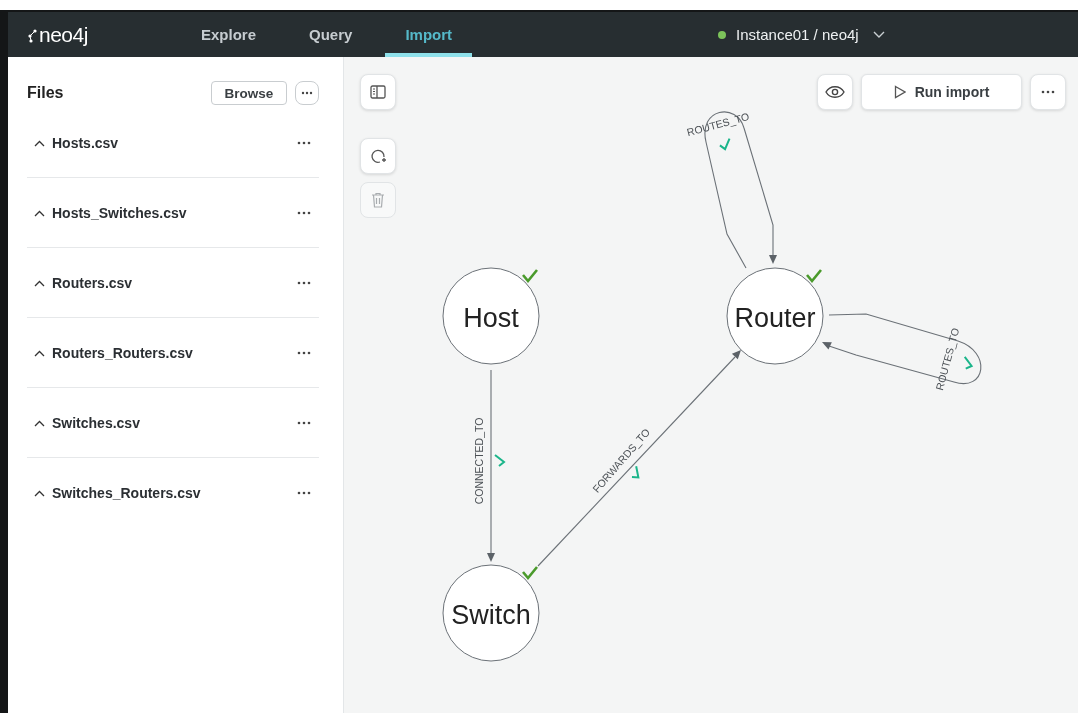 Image resolution: width=1078 pixels, height=713 pixels. Describe the element at coordinates (775, 316) in the screenshot. I see `graph-node: Router` at that location.